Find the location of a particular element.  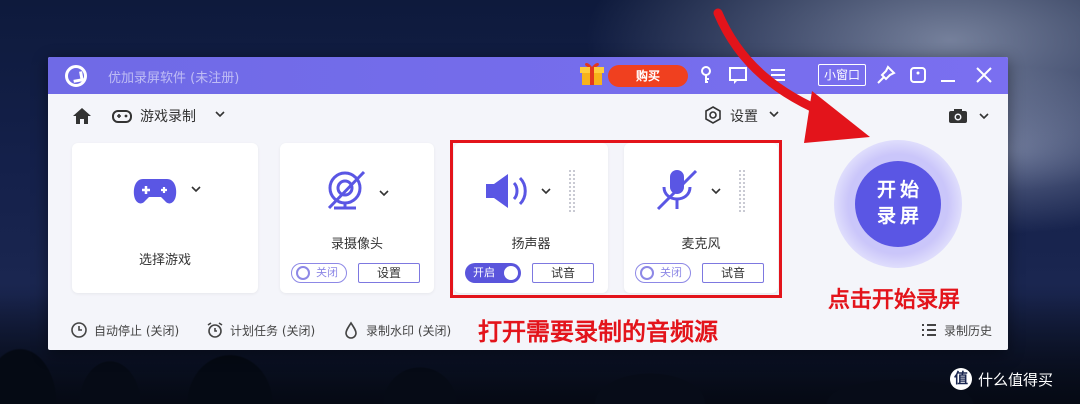

red-arrow-annotation is located at coordinates (791, 75).